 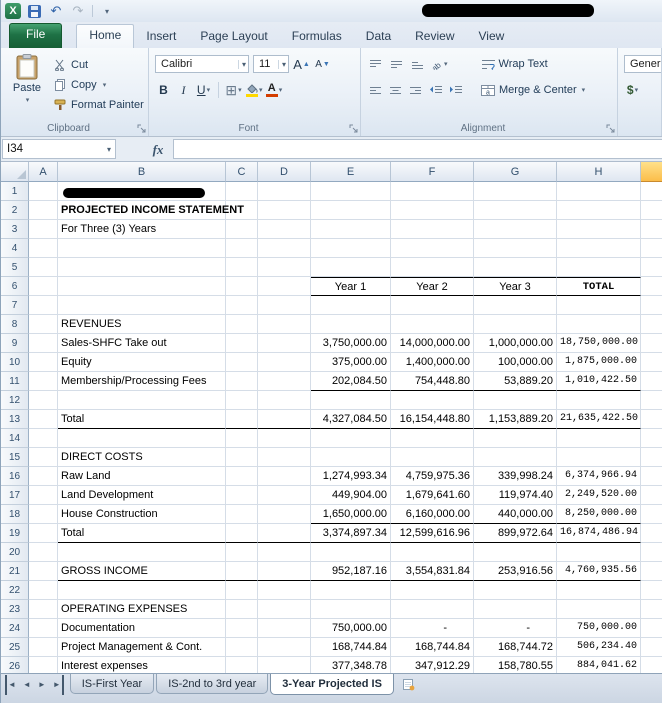 I want to click on cell-F11: 754,448.80, so click(x=432, y=381).